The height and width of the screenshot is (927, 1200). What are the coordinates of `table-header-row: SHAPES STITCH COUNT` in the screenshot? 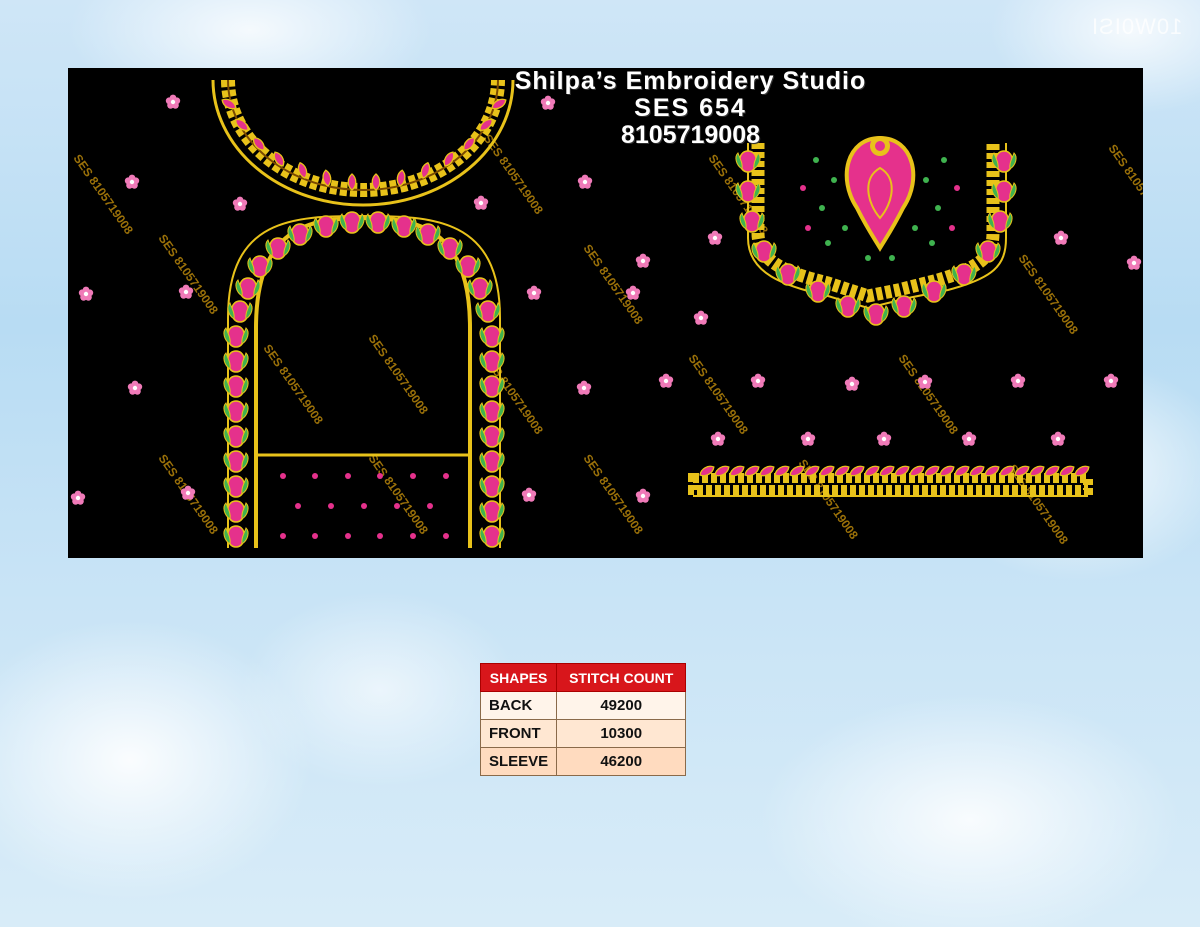 It's located at (583, 677).